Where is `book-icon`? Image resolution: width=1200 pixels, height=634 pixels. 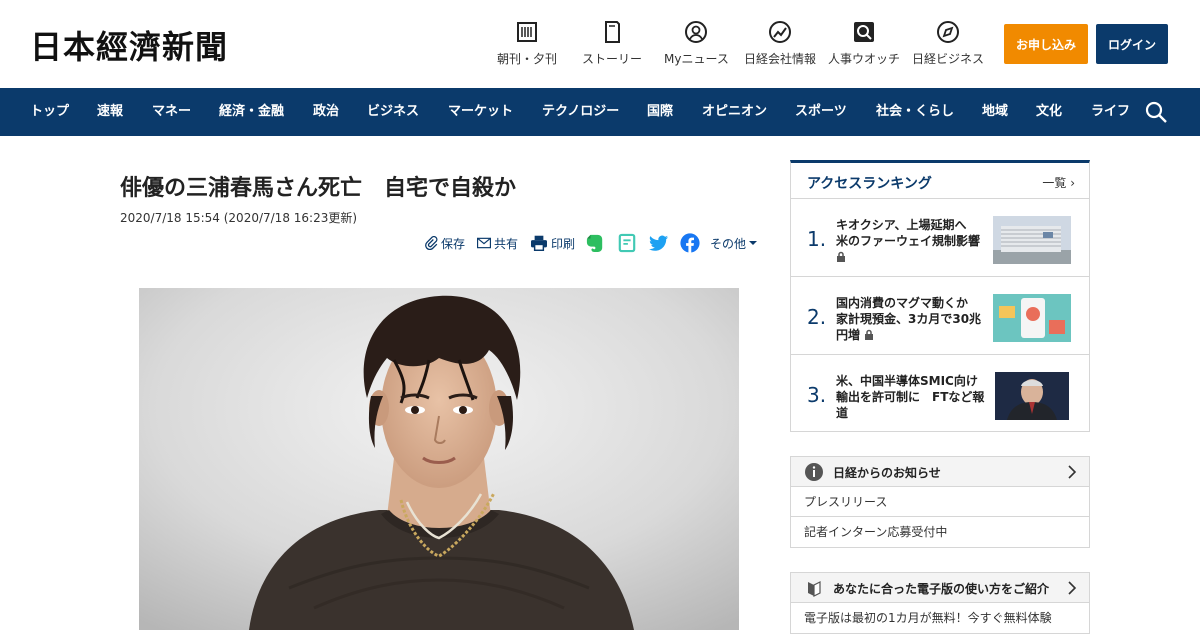 book-icon is located at coordinates (612, 32).